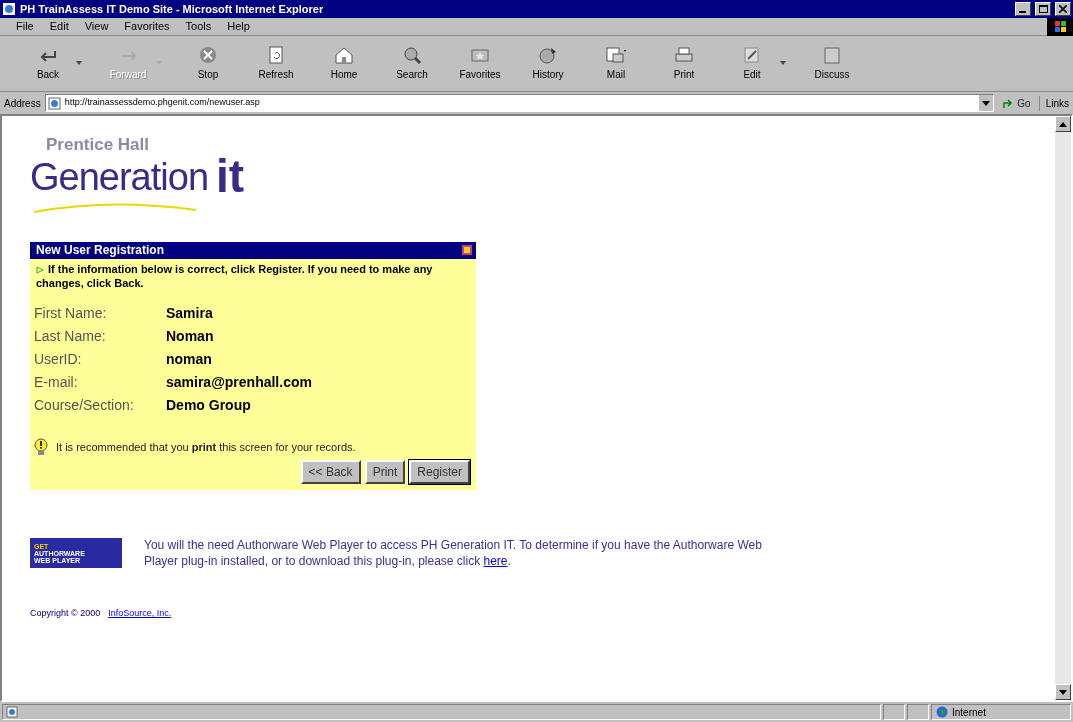 The width and height of the screenshot is (1073, 722). I want to click on scroll-down-icon, so click(1063, 692).